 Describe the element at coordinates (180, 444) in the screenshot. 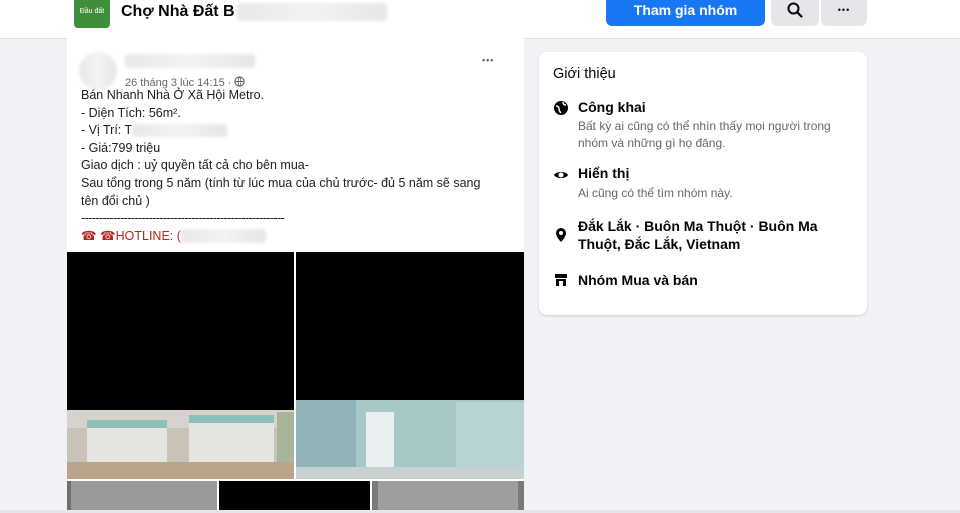

I see `apartment-building-image` at that location.